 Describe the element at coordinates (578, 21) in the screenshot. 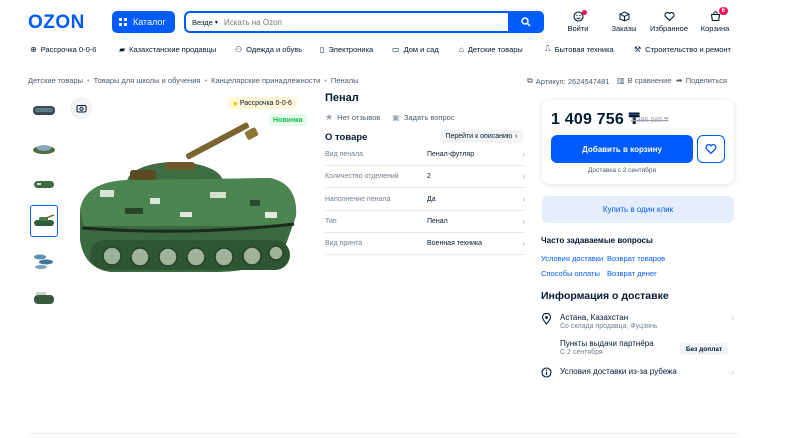

I see `login-button: Войти` at that location.